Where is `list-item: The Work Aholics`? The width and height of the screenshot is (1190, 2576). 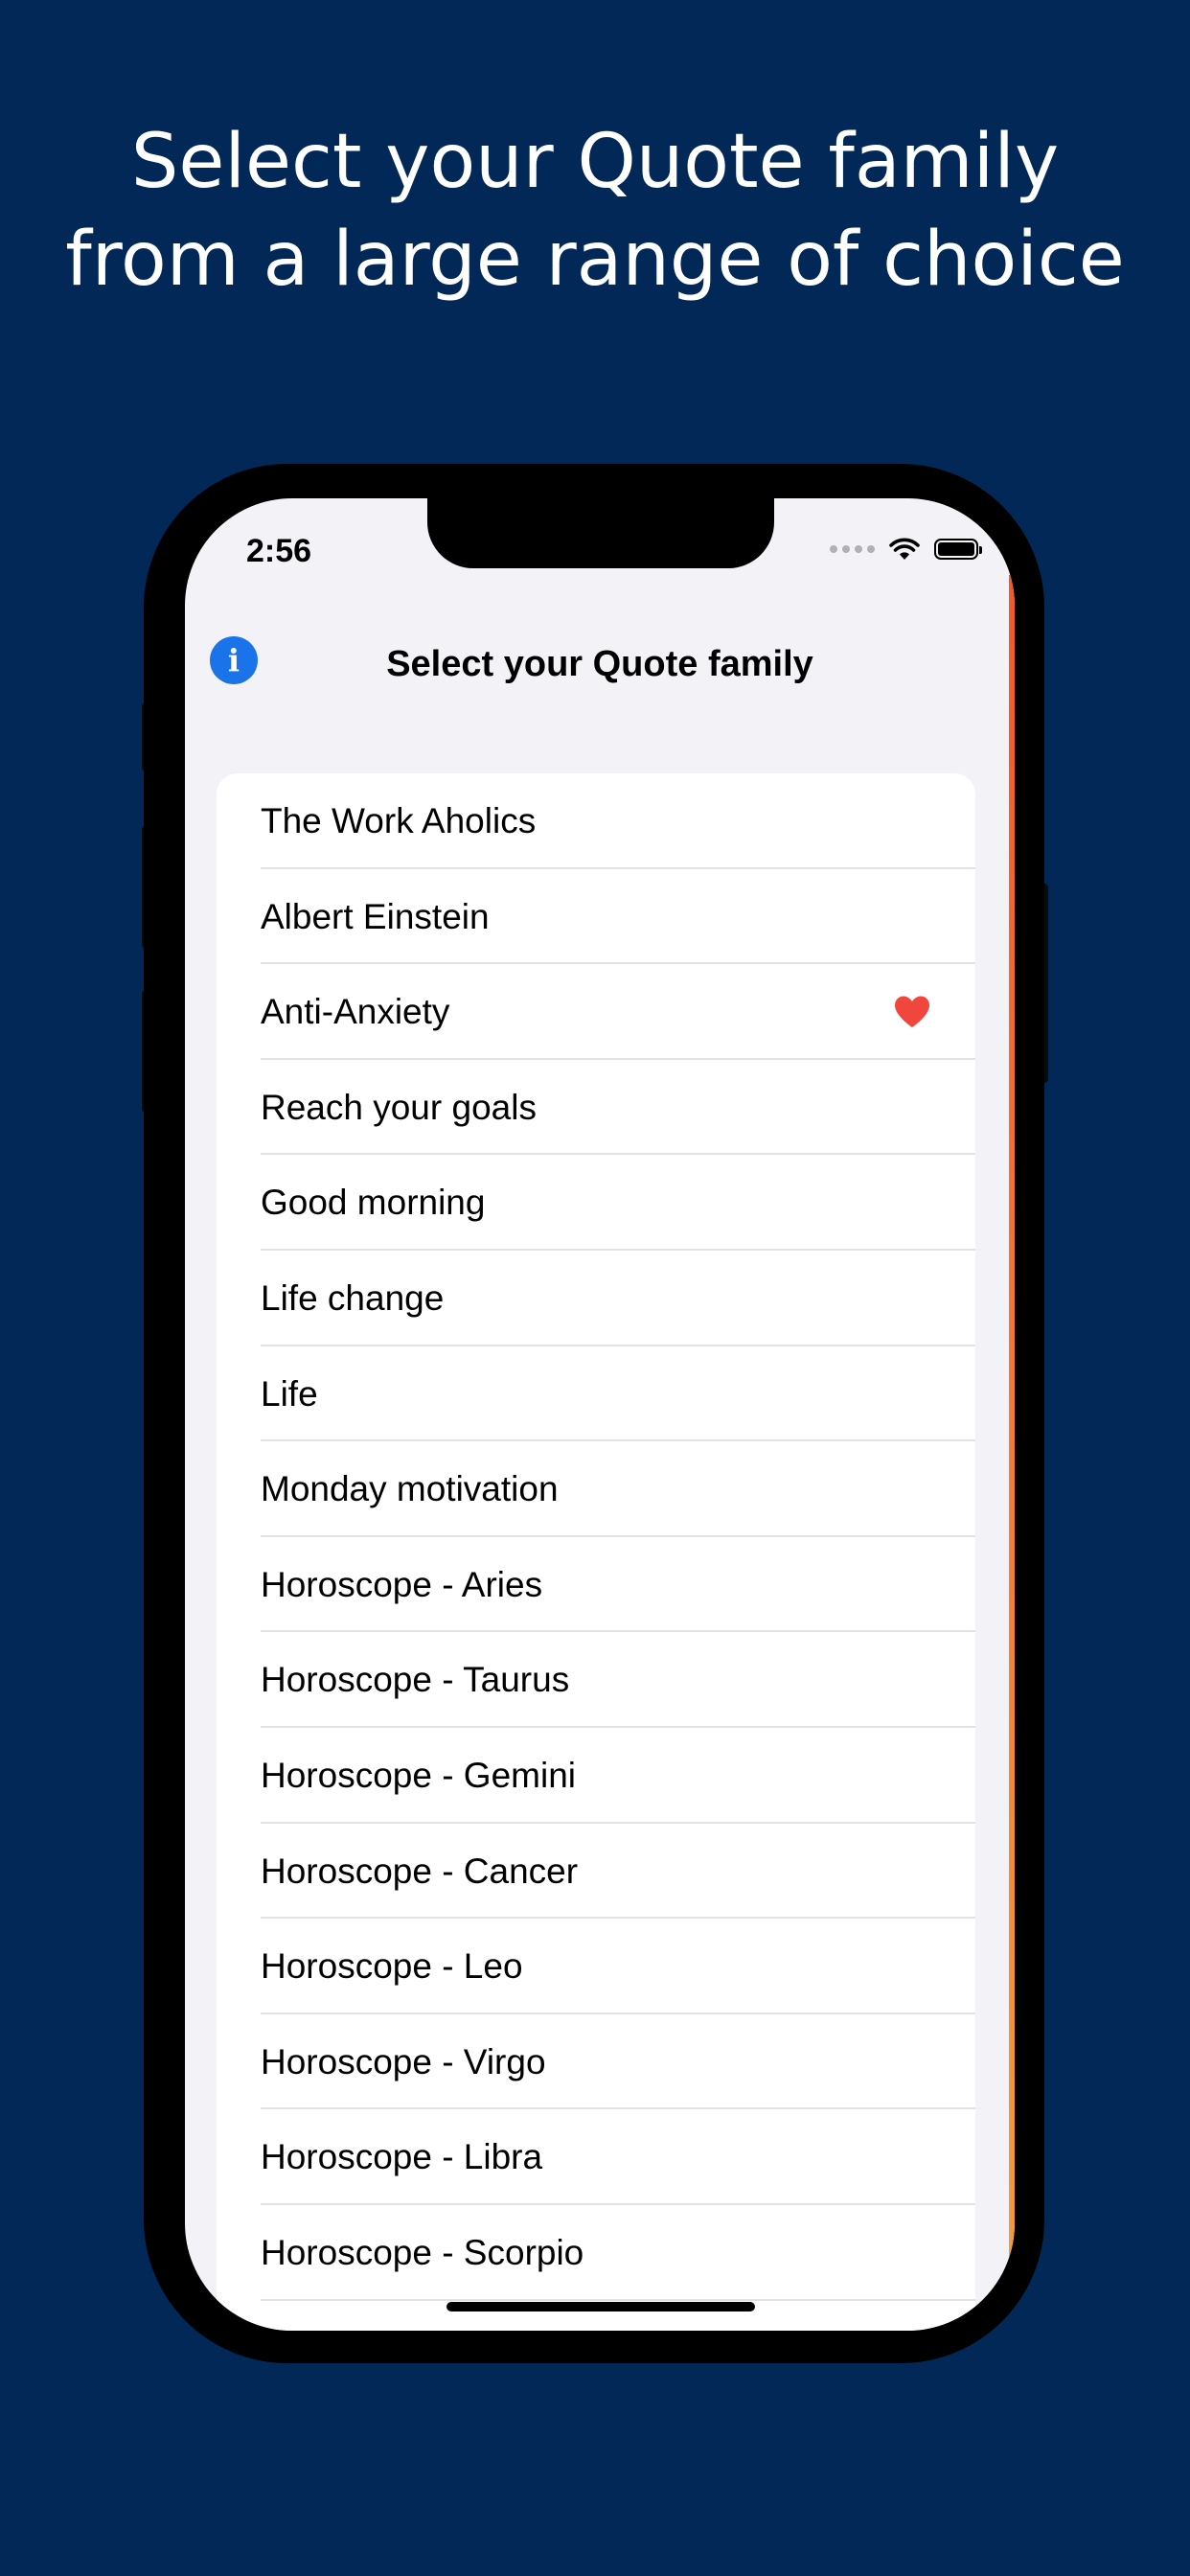
list-item: The Work Aholics is located at coordinates (596, 821).